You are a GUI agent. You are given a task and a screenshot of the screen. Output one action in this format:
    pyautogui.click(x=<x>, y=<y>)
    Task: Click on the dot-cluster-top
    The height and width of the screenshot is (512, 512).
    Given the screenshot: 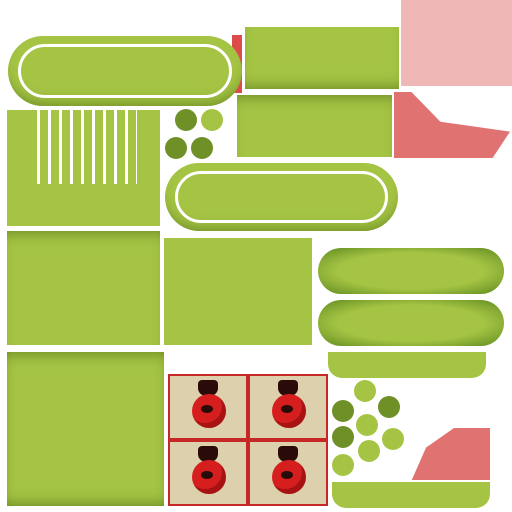 What is the action you would take?
    pyautogui.click(x=197, y=135)
    